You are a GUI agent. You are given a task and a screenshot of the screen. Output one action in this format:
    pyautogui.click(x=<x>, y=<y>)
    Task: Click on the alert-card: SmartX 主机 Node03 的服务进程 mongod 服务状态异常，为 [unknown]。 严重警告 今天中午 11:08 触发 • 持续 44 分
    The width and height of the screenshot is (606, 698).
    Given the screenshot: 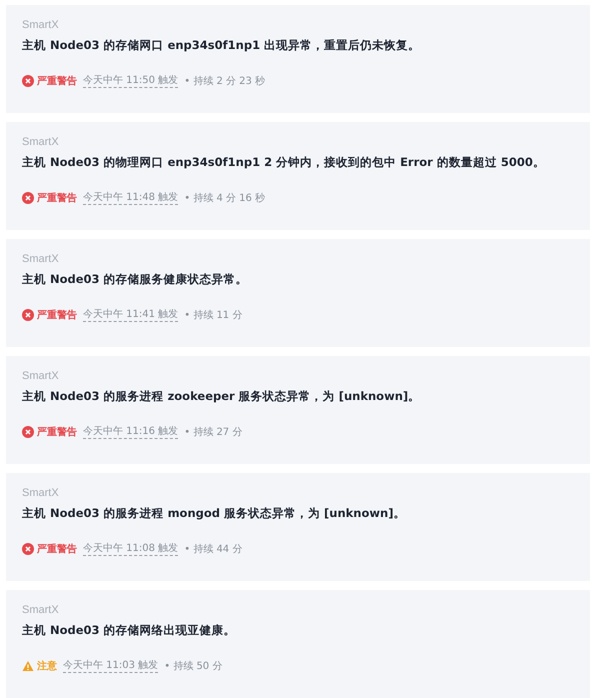 What is the action you would take?
    pyautogui.click(x=298, y=527)
    